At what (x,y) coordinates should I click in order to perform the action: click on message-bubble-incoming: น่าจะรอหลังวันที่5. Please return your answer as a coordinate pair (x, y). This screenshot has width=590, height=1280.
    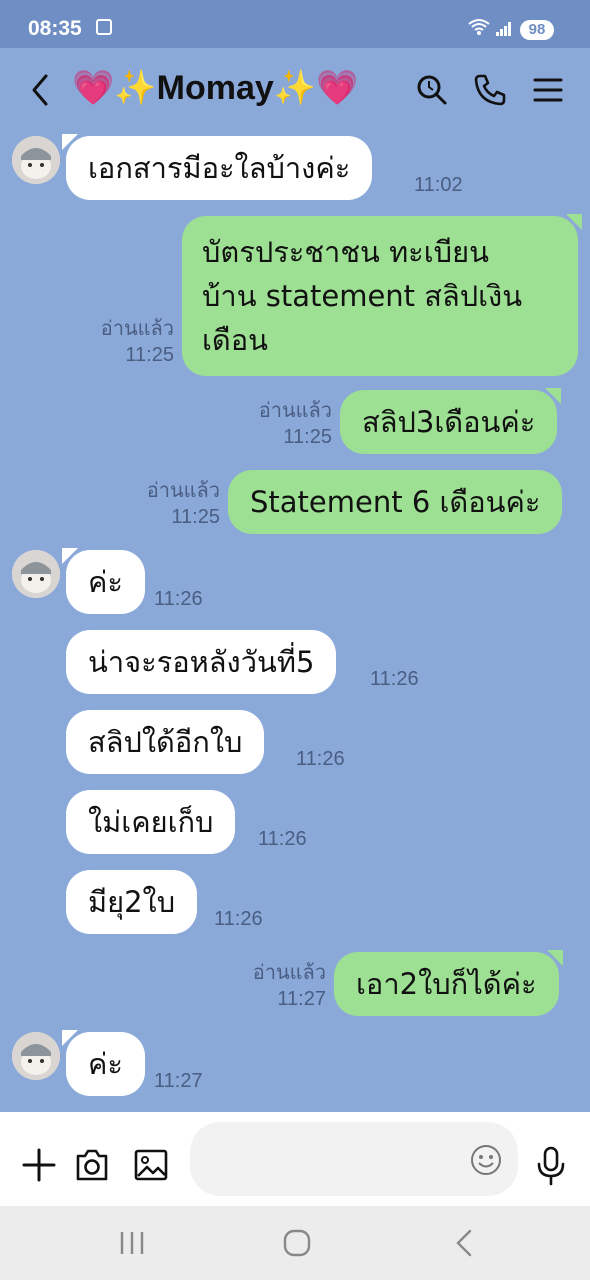
    Looking at the image, I should click on (201, 662).